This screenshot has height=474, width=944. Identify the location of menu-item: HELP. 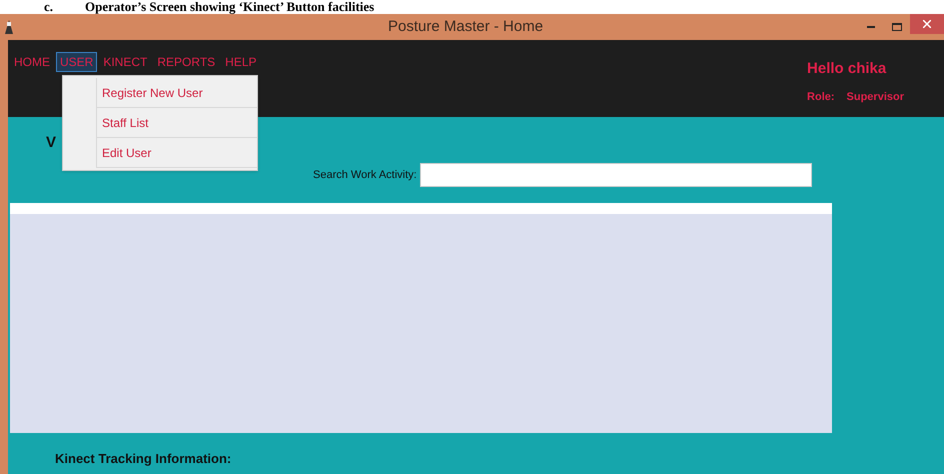
(241, 62).